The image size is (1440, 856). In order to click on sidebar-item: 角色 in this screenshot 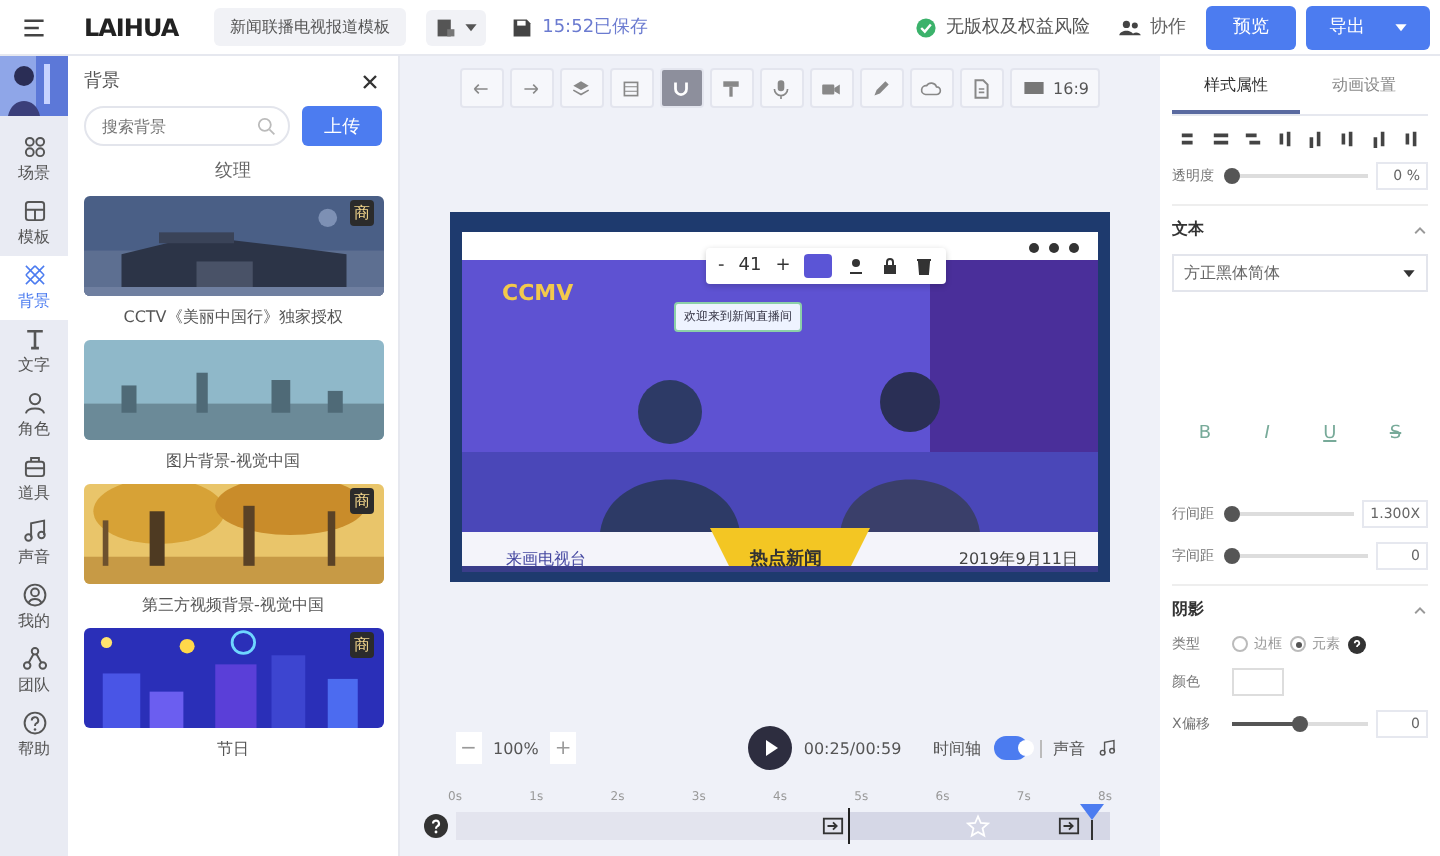, I will do `click(34, 416)`.